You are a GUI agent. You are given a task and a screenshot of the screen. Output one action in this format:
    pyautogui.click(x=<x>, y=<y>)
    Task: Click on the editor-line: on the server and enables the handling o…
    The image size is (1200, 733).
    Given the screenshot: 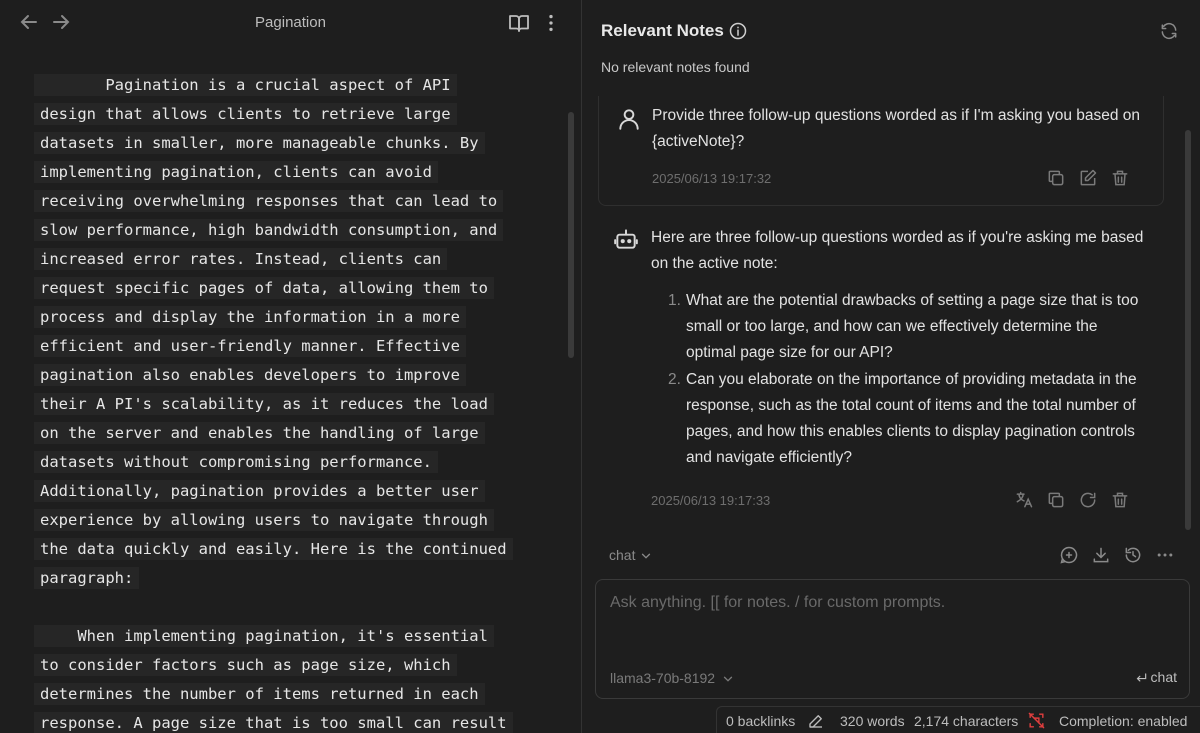 What is the action you would take?
    pyautogui.click(x=284, y=433)
    